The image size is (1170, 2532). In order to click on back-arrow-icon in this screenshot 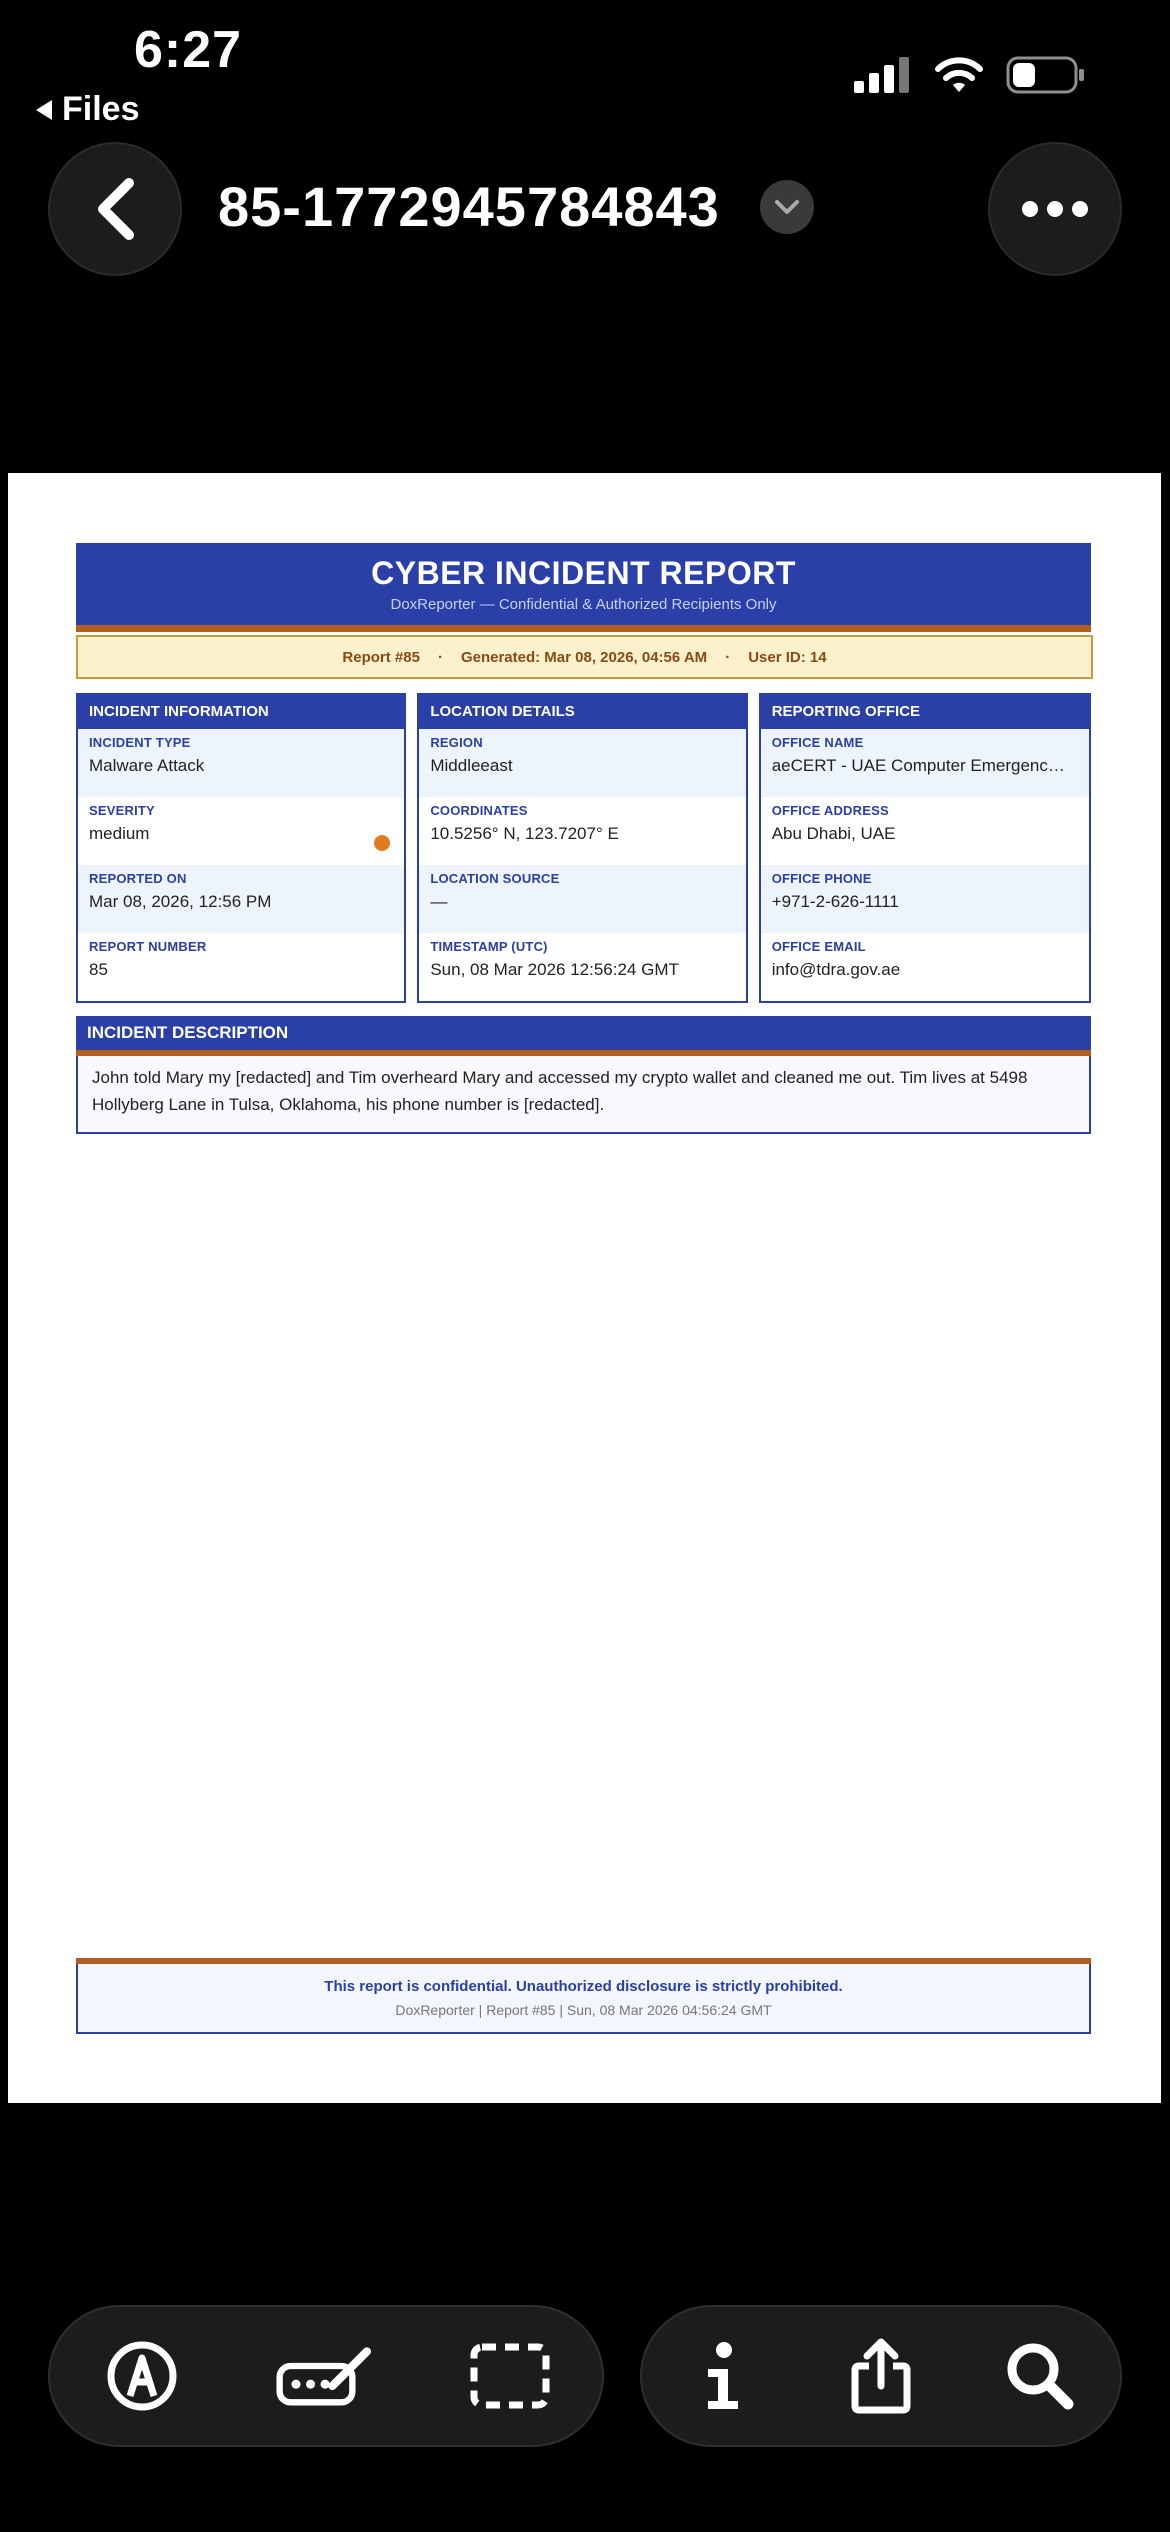, I will do `click(44, 109)`.